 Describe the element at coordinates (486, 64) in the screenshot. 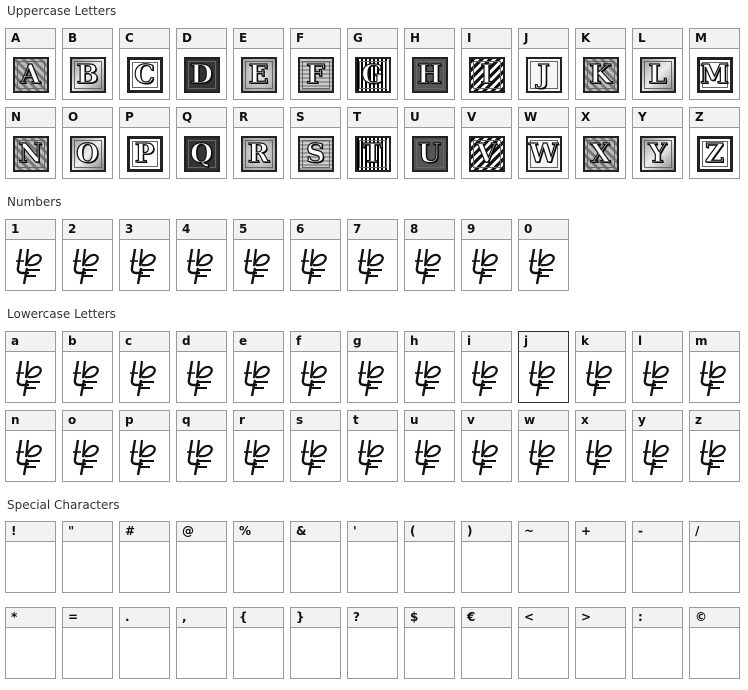

I see `glyph-cell-upper-8: II` at that location.